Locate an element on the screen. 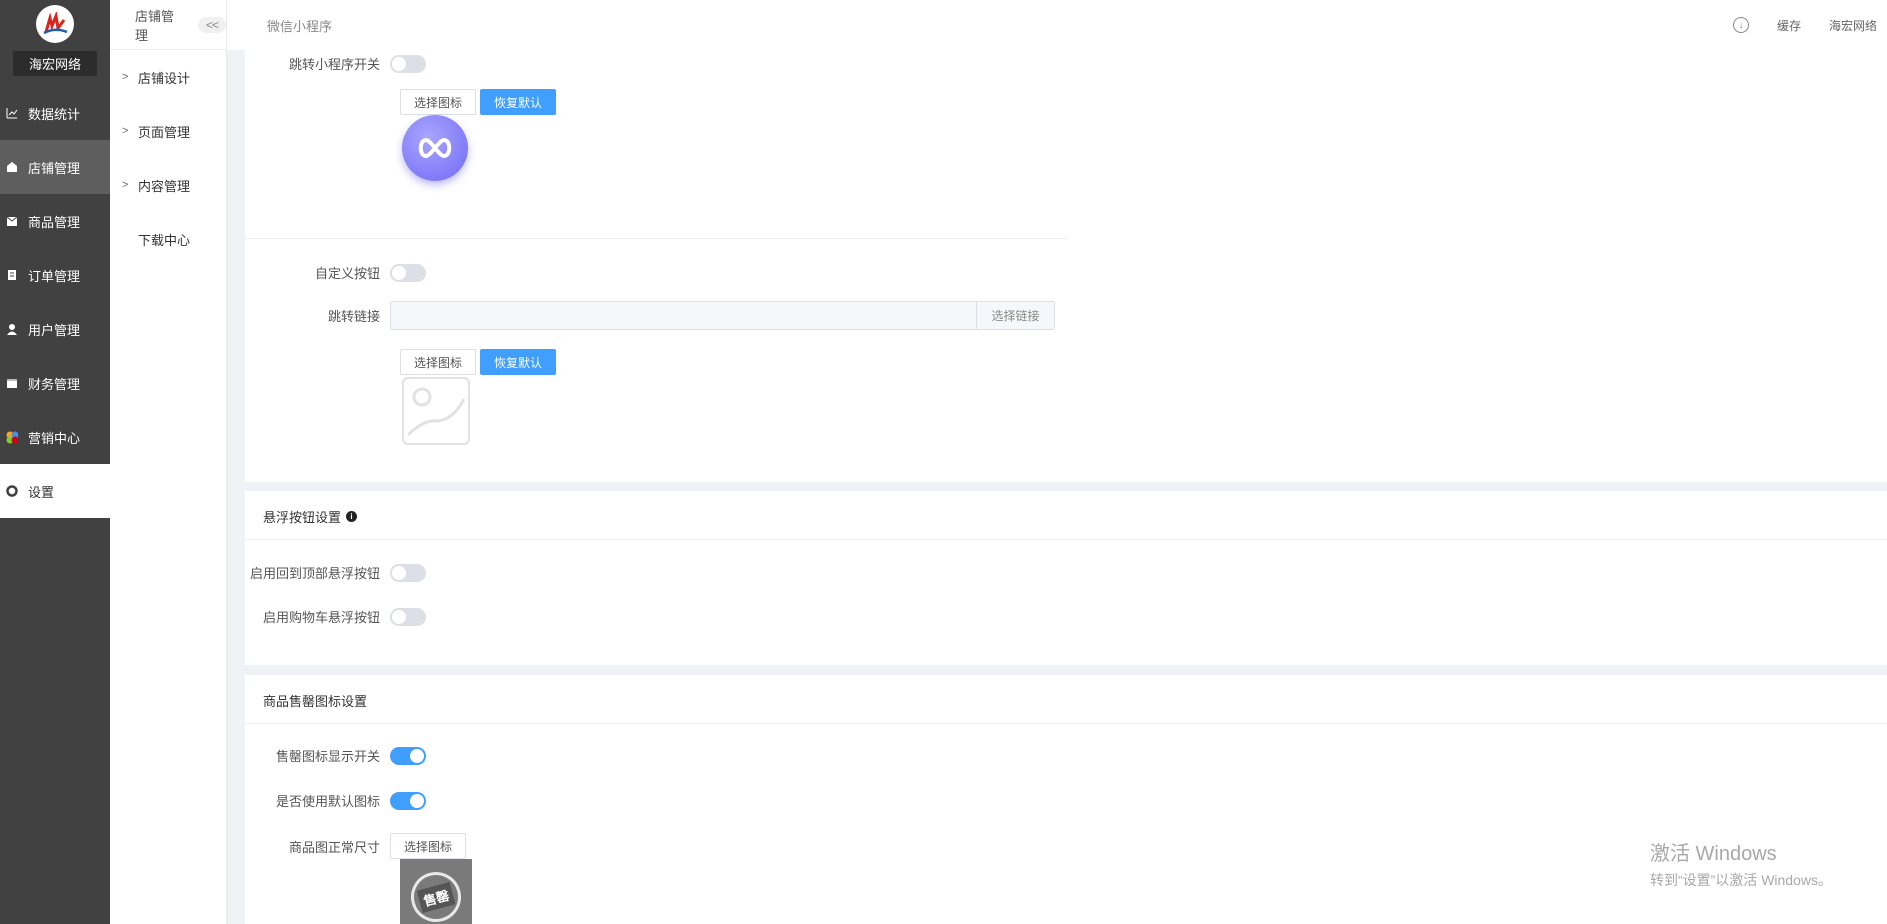  field-label: 跳转链接 is located at coordinates (353, 316).